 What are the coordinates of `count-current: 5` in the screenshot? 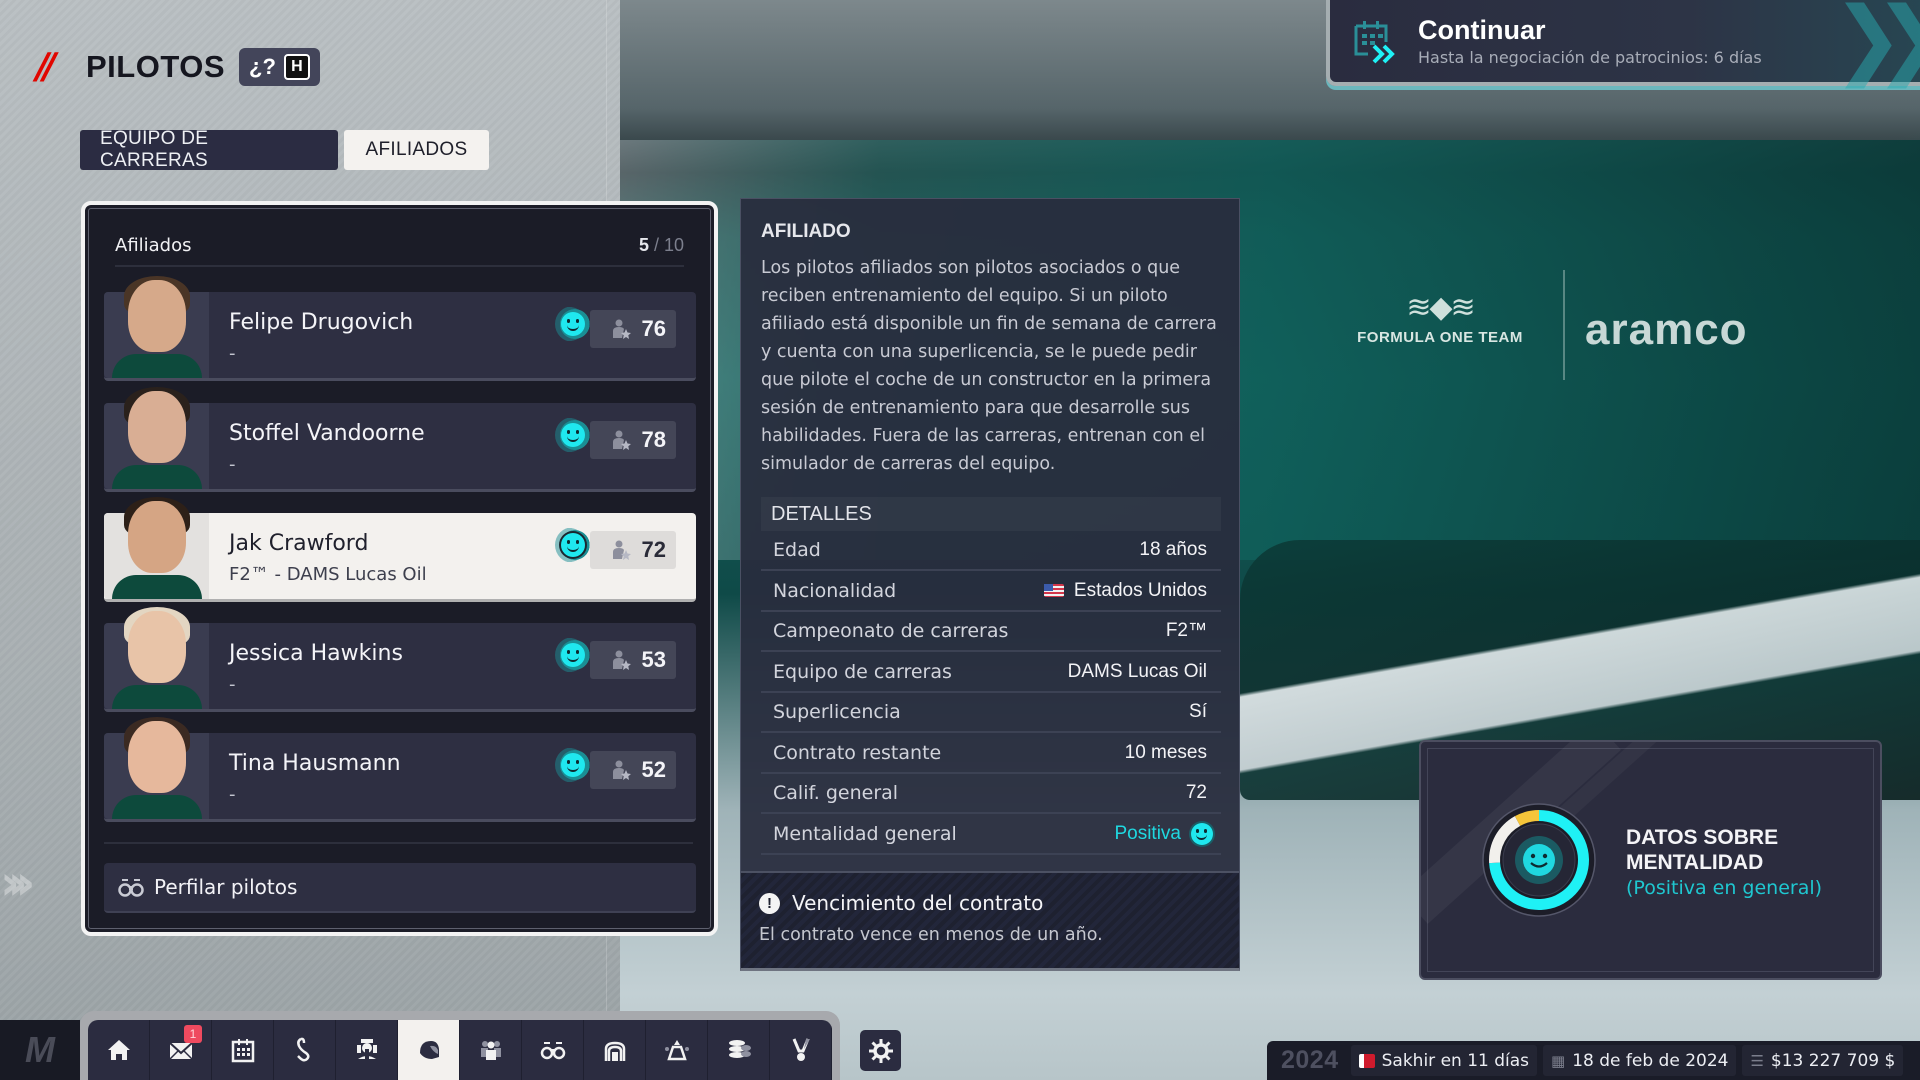 It's located at (643, 244).